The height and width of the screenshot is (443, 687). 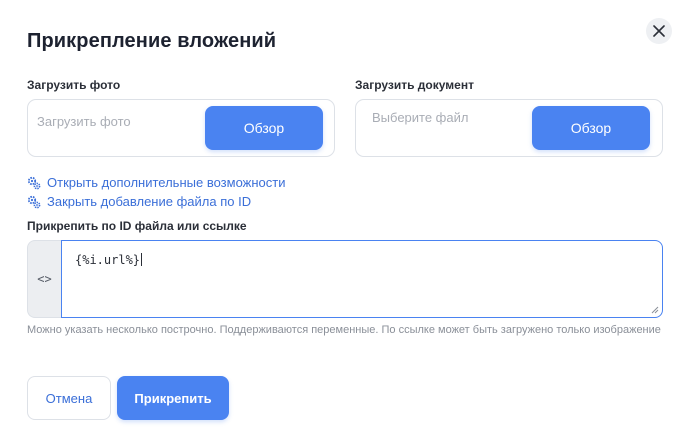 What do you see at coordinates (414, 85) in the screenshot?
I see `document-upload-label: Загрузить документ` at bounding box center [414, 85].